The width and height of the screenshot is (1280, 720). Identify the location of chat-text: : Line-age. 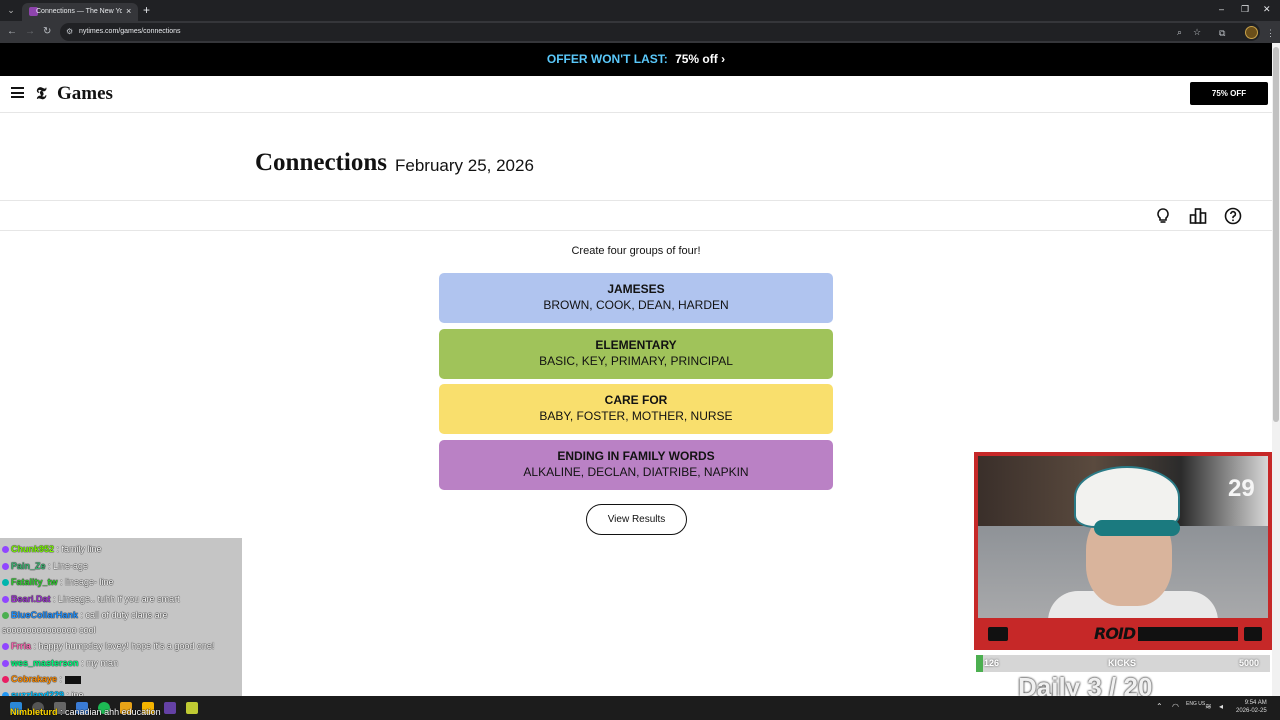
(68, 566).